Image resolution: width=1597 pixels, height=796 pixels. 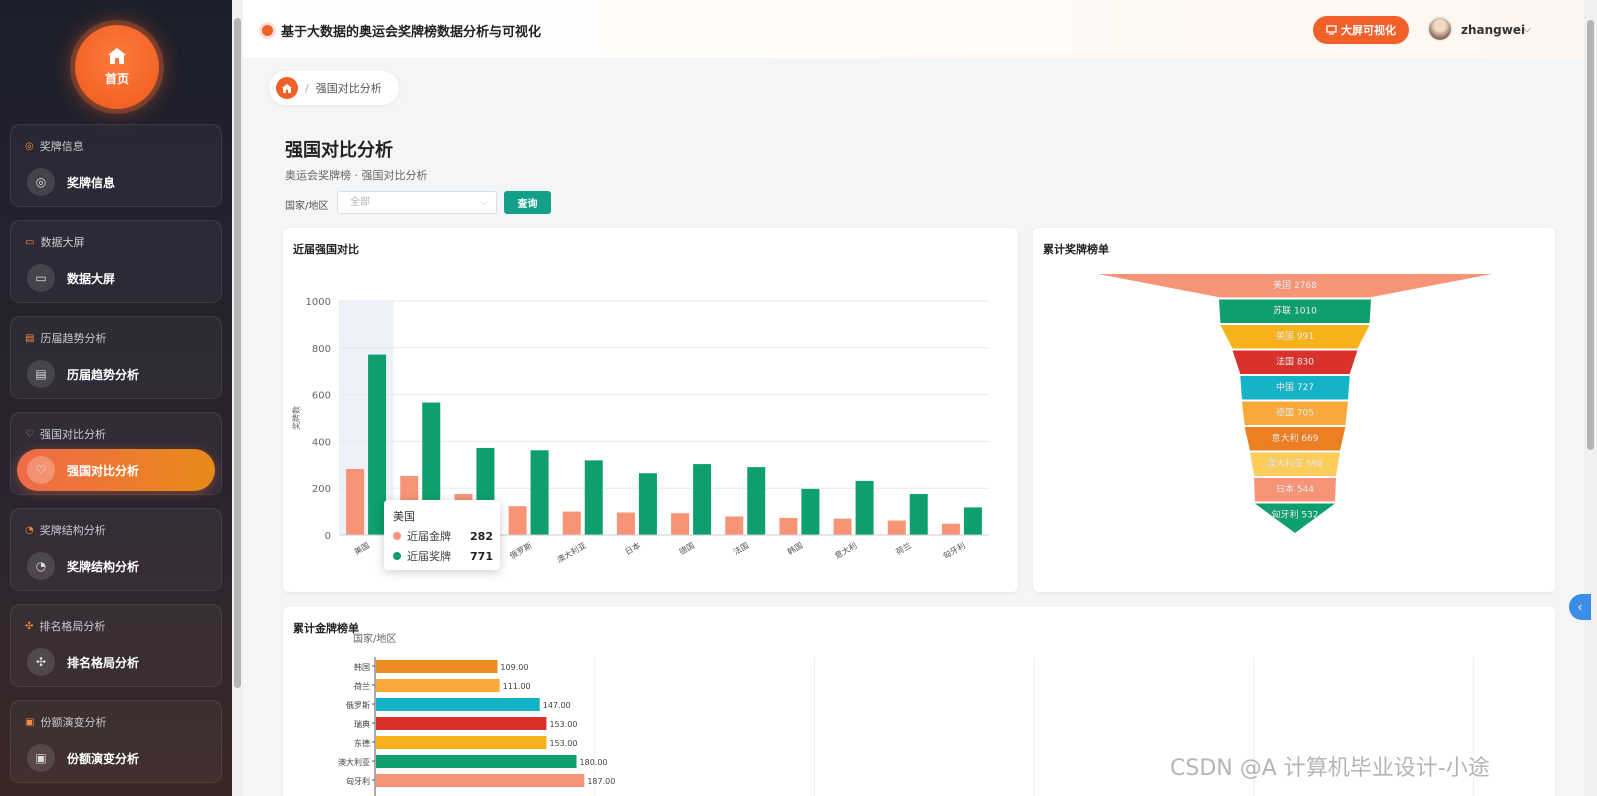 What do you see at coordinates (29, 434) in the screenshot?
I see `trophy-icon: ♡` at bounding box center [29, 434].